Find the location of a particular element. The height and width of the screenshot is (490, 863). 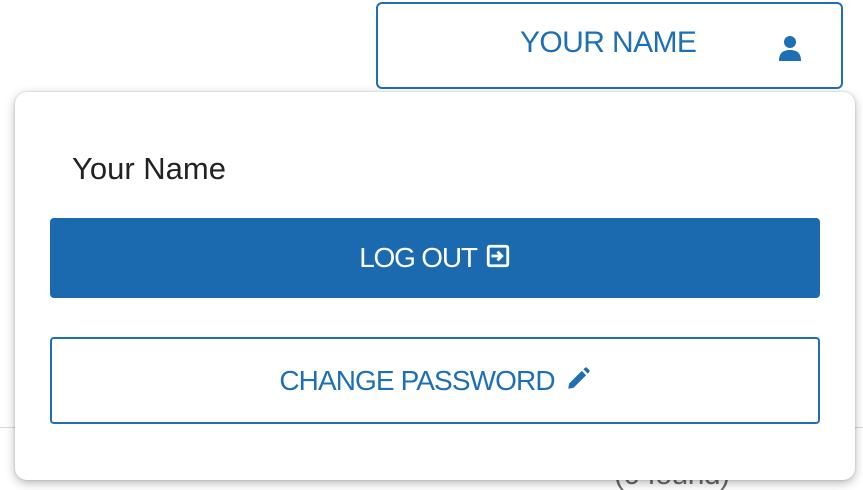

logout-button-label: LOG OUT is located at coordinates (418, 257).